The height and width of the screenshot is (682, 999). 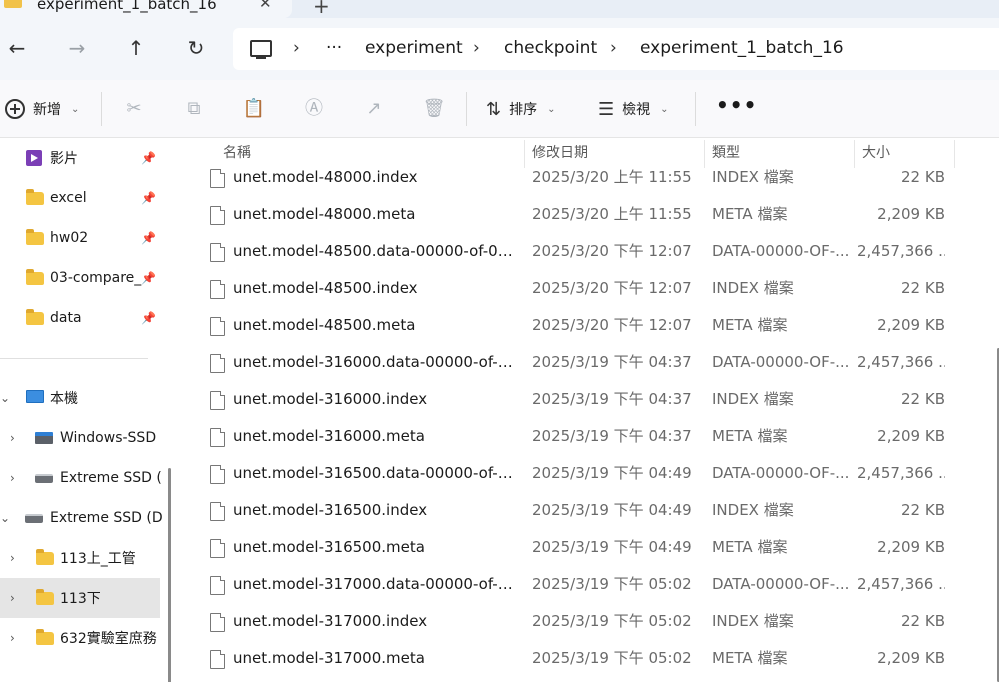 I want to click on sidebar-scrollbar, so click(x=169, y=575).